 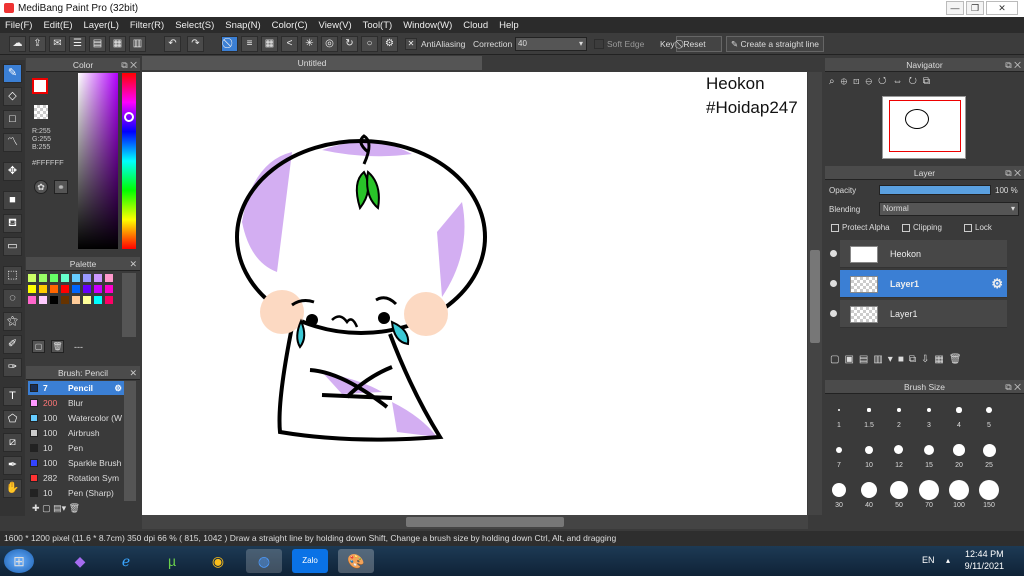 What do you see at coordinates (130, 441) in the screenshot?
I see `brush-scrollbar` at bounding box center [130, 441].